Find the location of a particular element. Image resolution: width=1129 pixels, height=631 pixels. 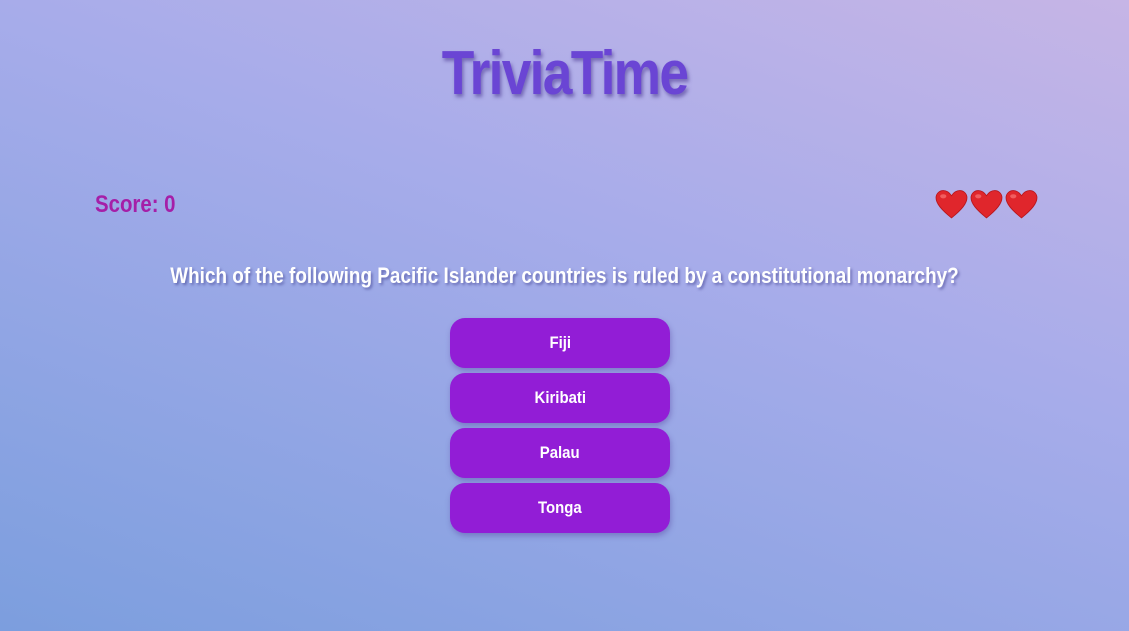

answer-label: Fiji is located at coordinates (560, 342).